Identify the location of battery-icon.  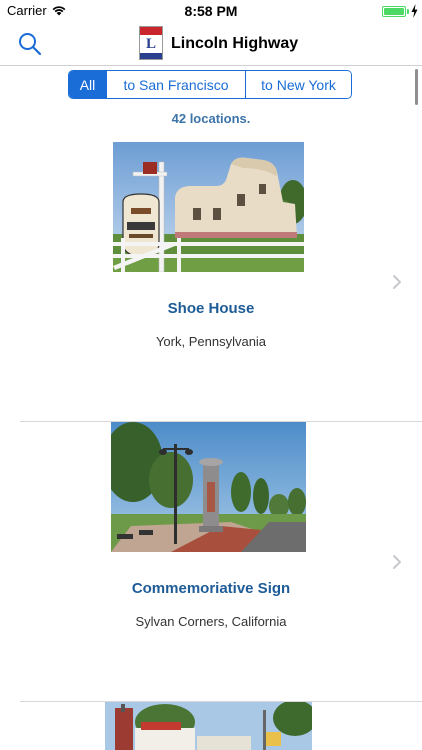
(394, 11).